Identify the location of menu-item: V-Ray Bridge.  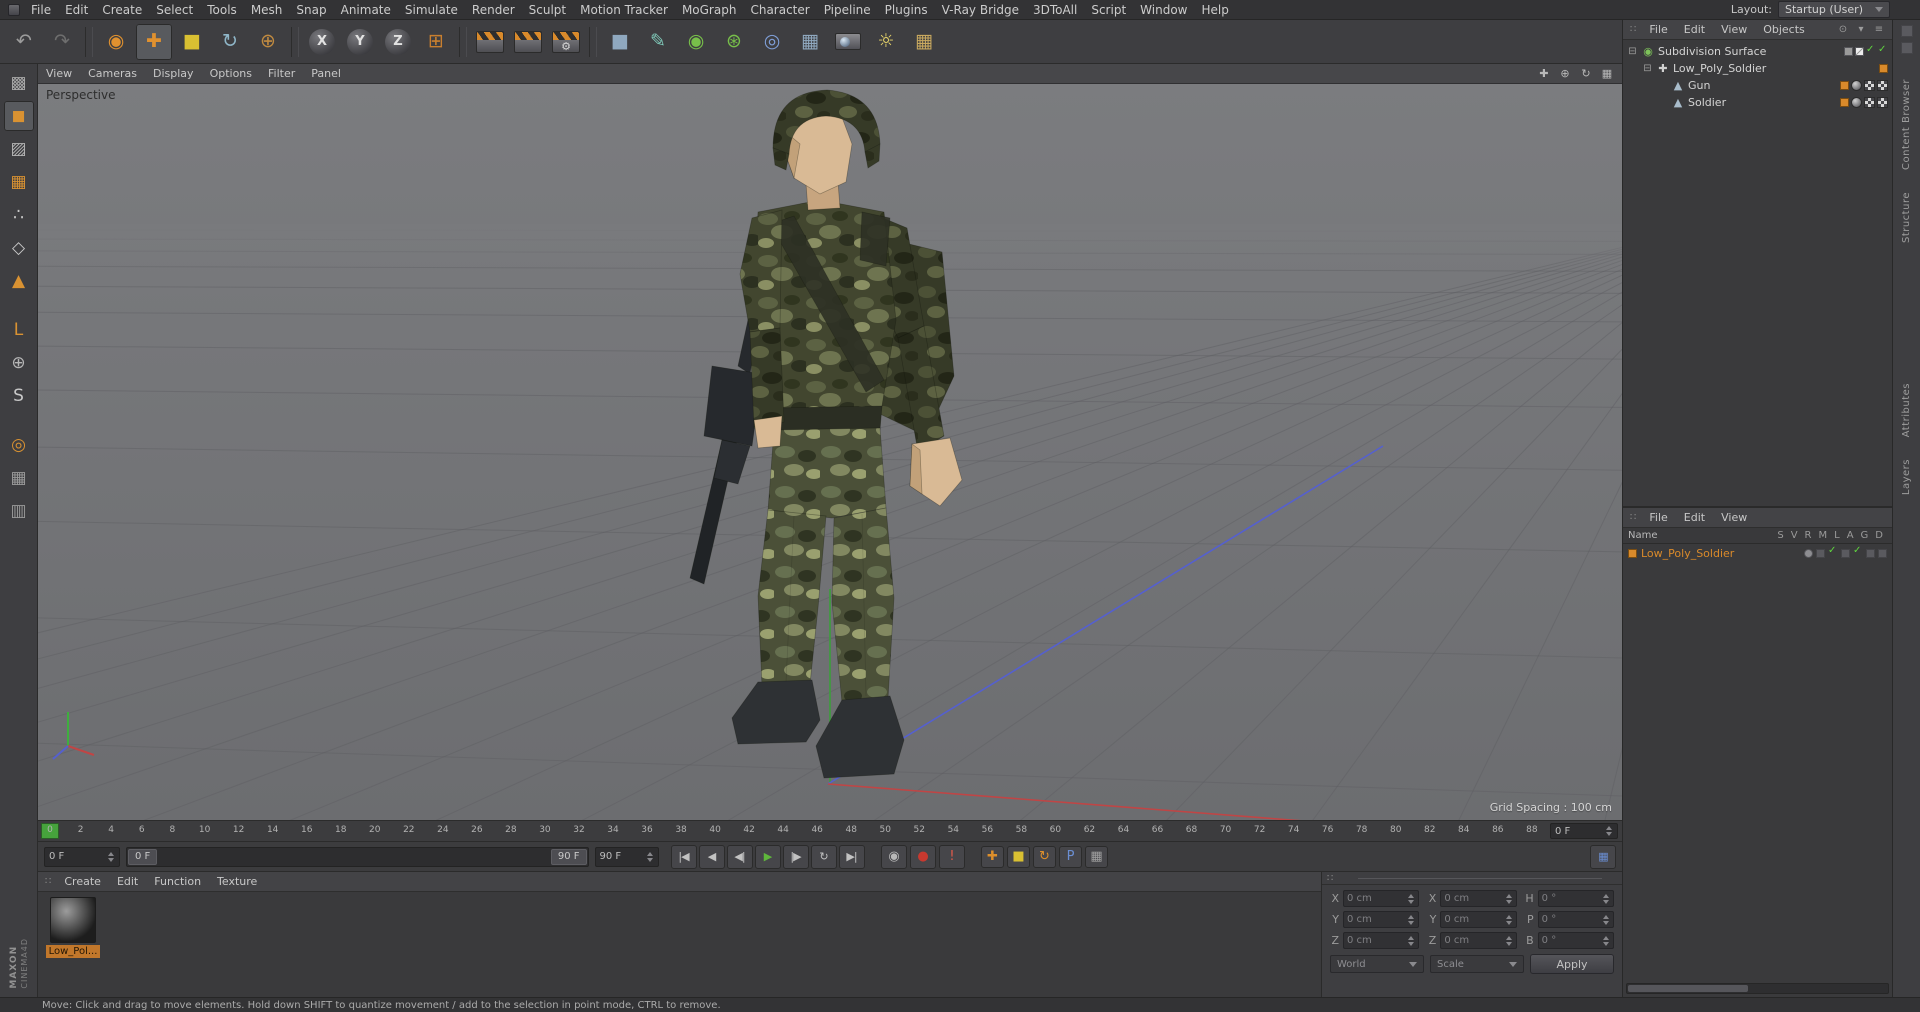
(980, 10).